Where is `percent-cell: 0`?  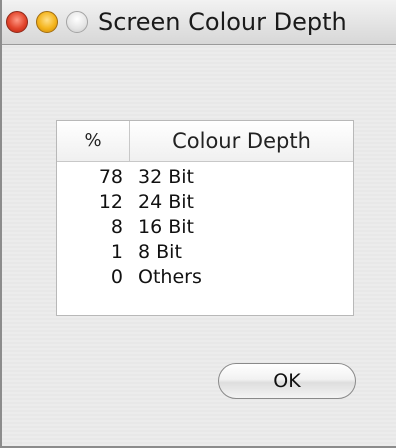 percent-cell: 0 is located at coordinates (116, 277).